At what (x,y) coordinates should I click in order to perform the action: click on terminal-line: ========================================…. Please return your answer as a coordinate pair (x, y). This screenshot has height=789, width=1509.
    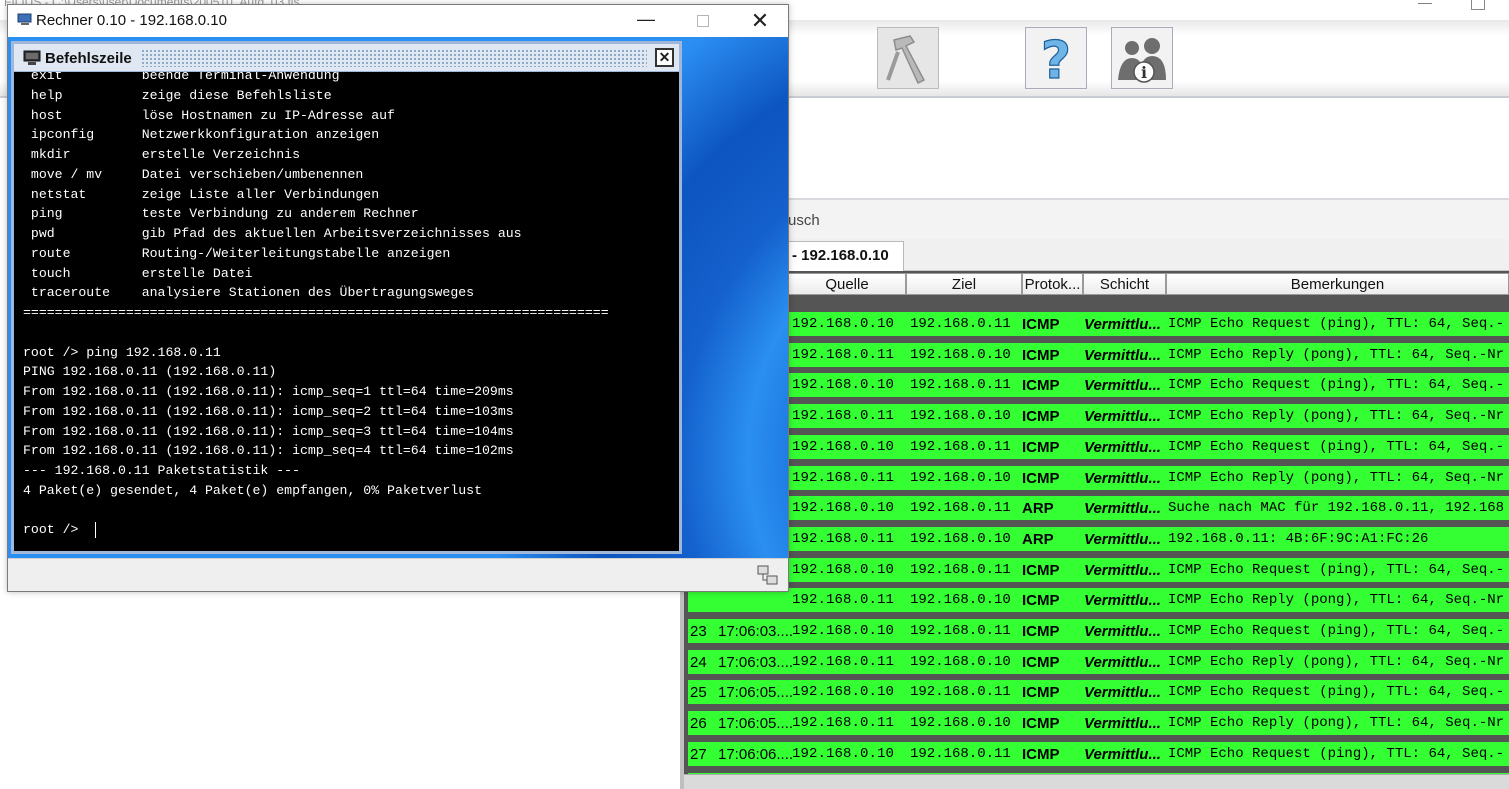
    Looking at the image, I should click on (316, 312).